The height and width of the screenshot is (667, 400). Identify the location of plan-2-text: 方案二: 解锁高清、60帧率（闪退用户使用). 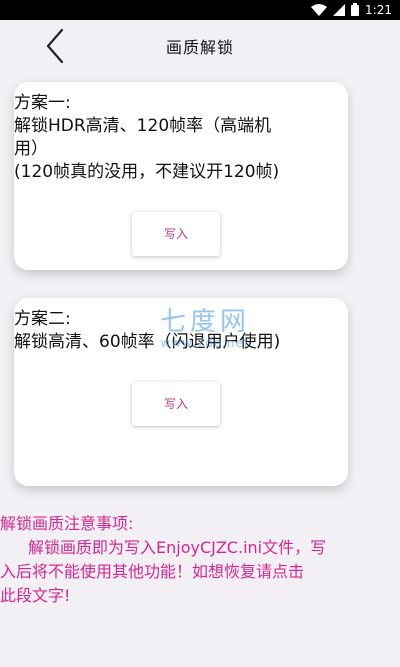
(179, 331).